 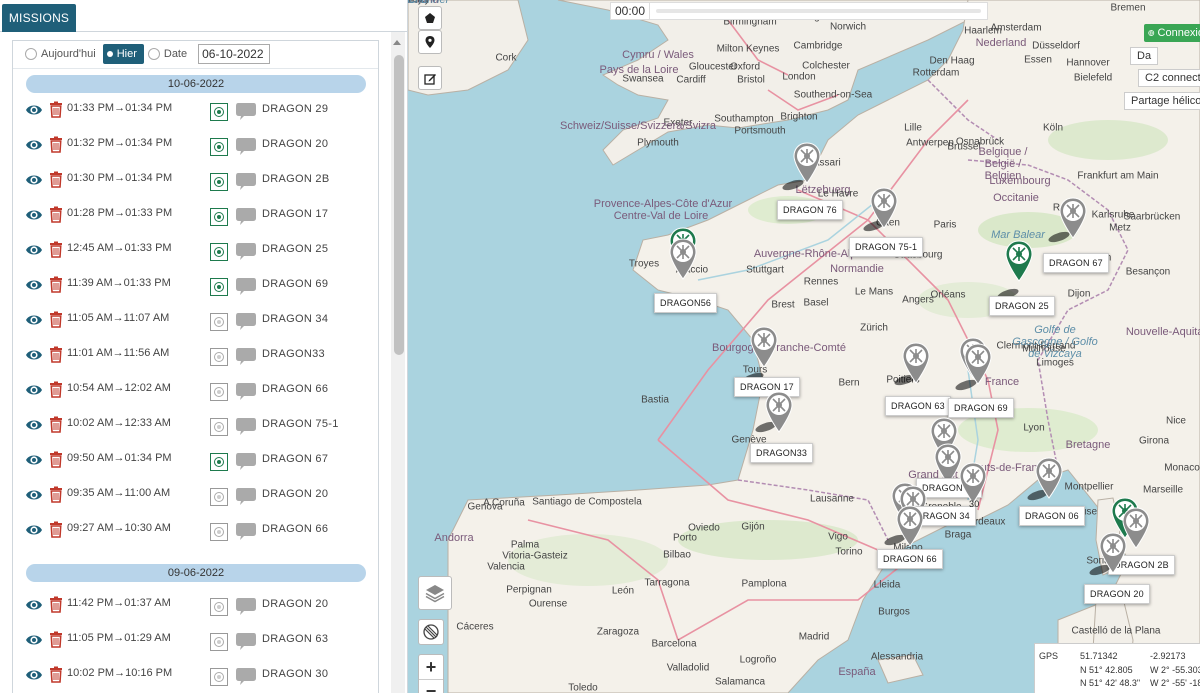 I want to click on mission-row: 11:05 AM→11:07 AM DRAGON 34, so click(x=195, y=322).